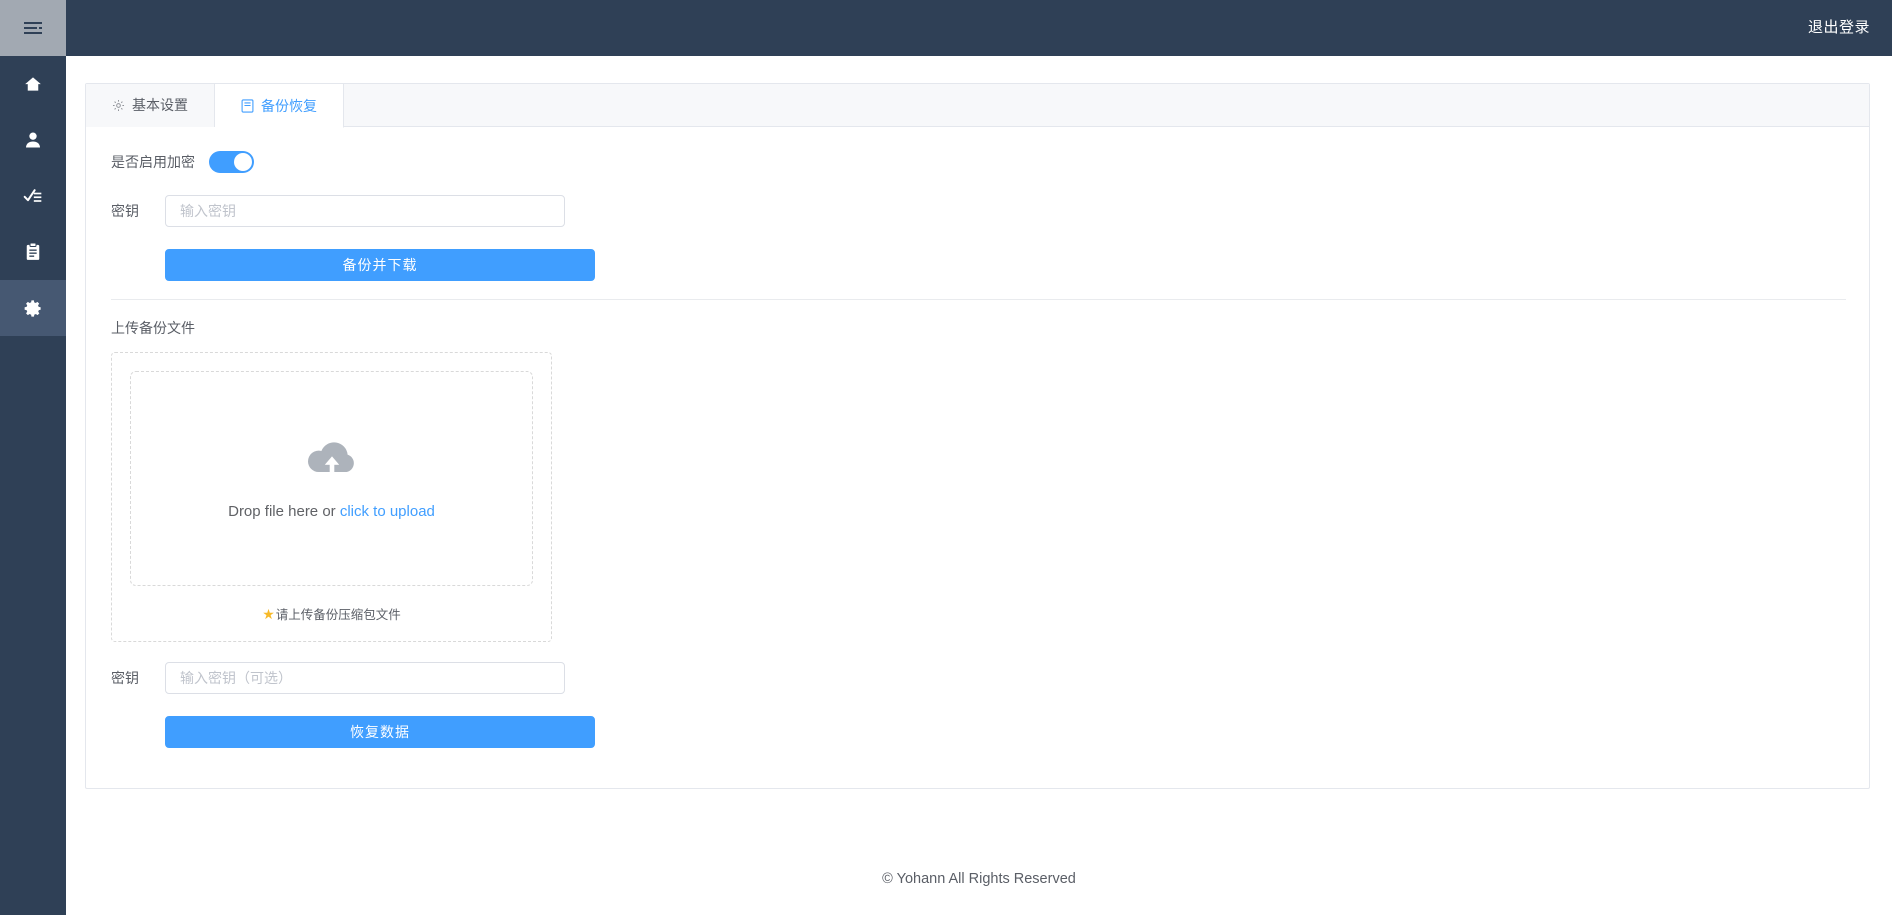 This screenshot has height=915, width=1892. Describe the element at coordinates (332, 461) in the screenshot. I see `cloud-upload-icon` at that location.